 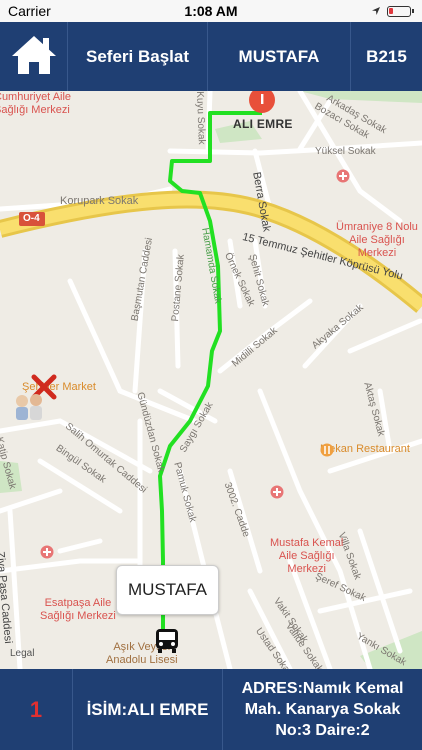 I want to click on poi-health-top: Cumhuriyet Aile Sağlığı Merkezi, so click(x=35, y=104).